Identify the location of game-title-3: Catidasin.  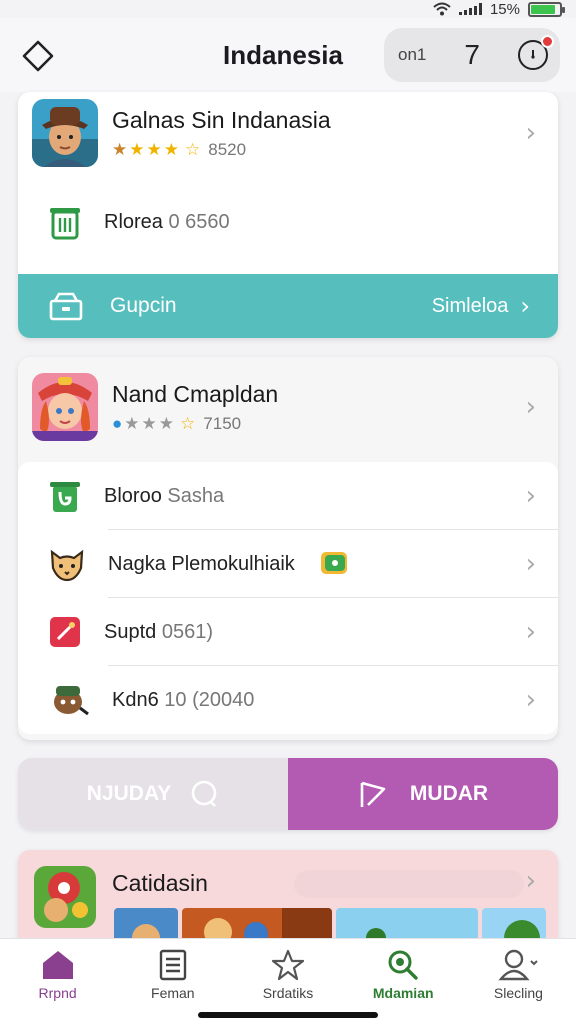
(160, 883).